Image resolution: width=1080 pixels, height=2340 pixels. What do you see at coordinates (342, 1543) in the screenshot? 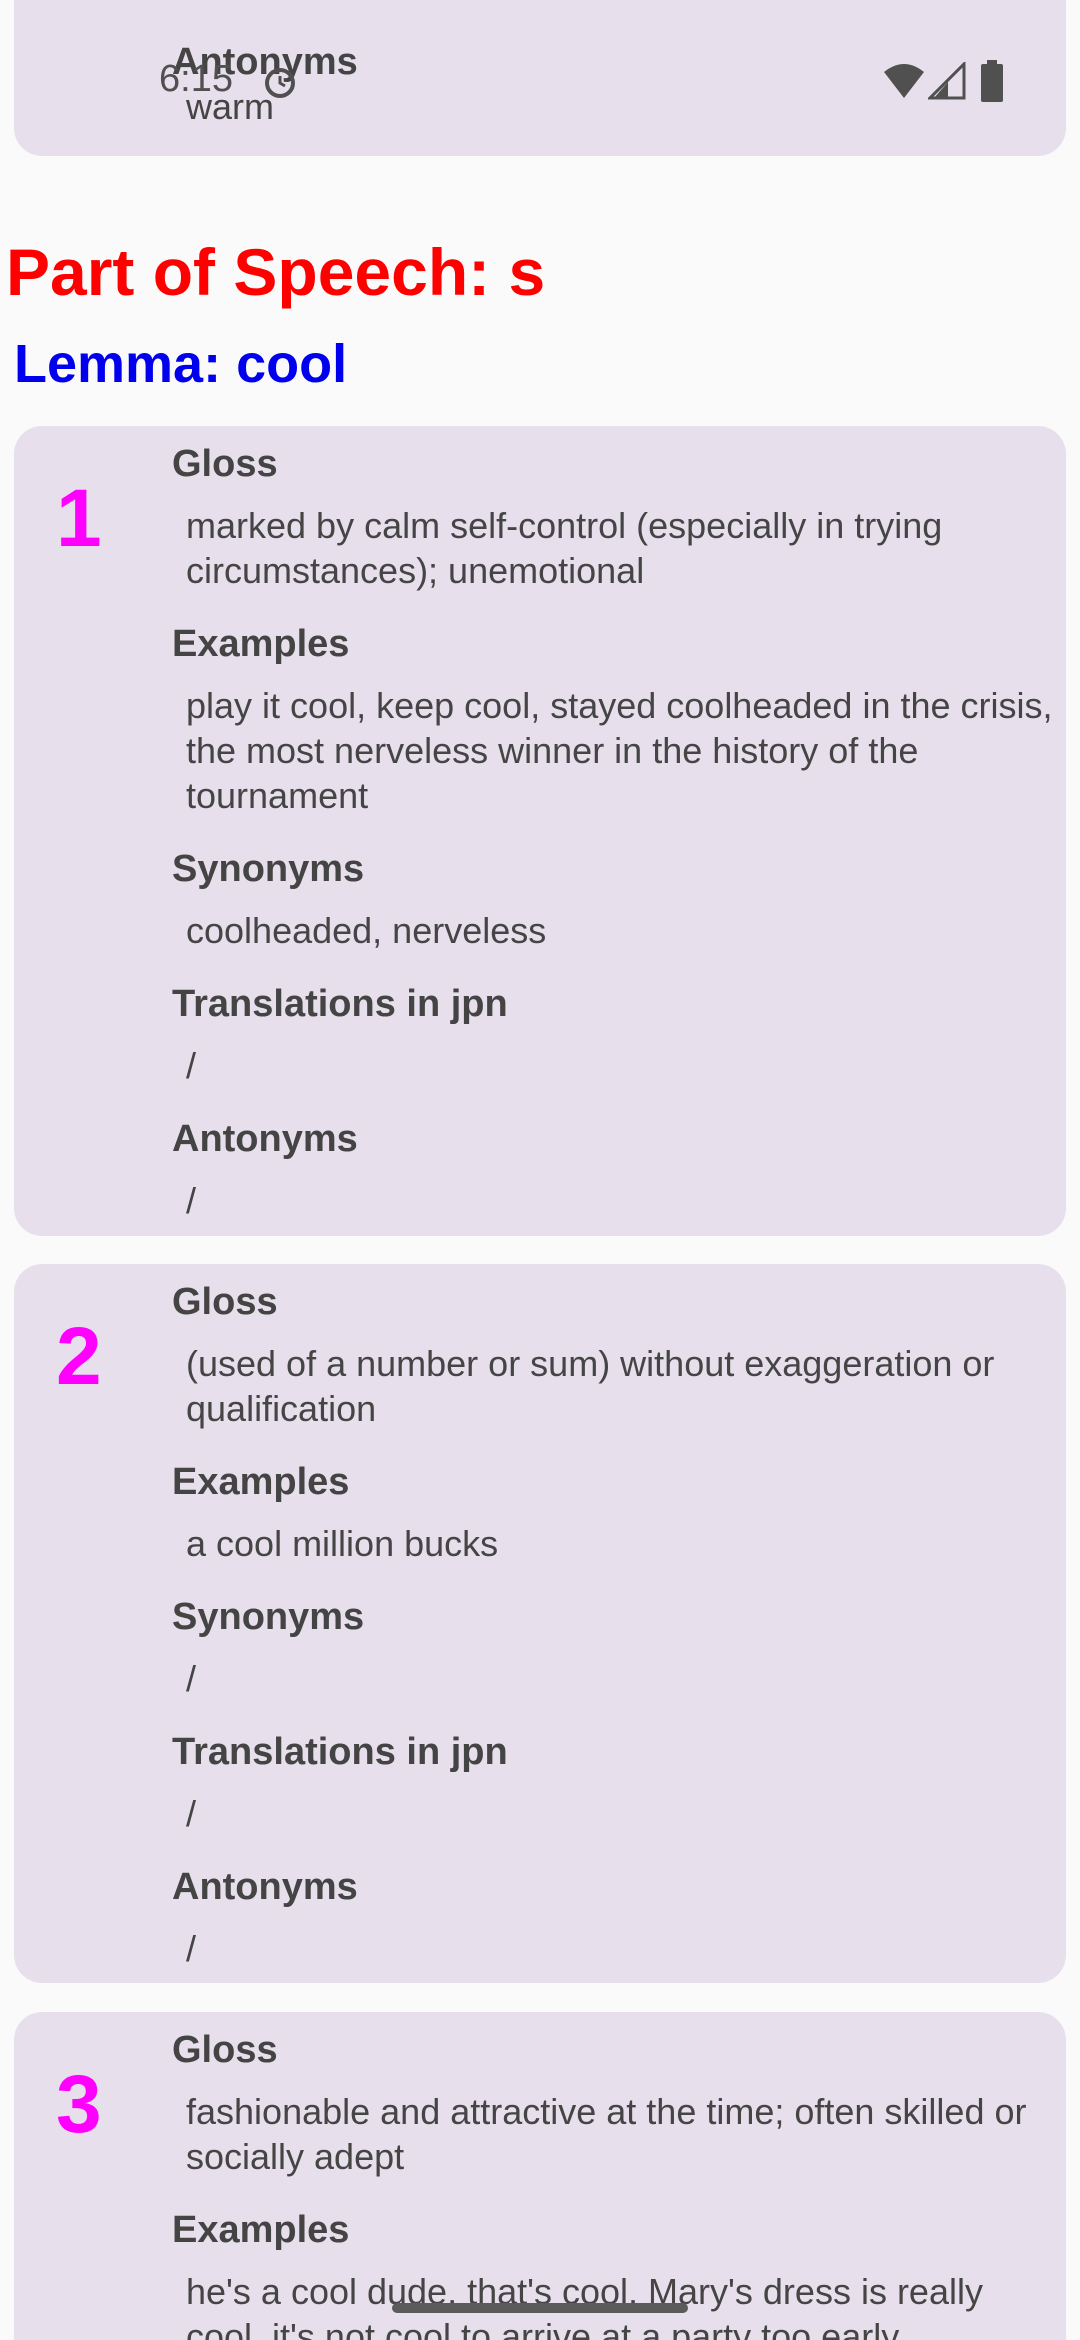
I see `examples-text: a cool million bucks` at bounding box center [342, 1543].